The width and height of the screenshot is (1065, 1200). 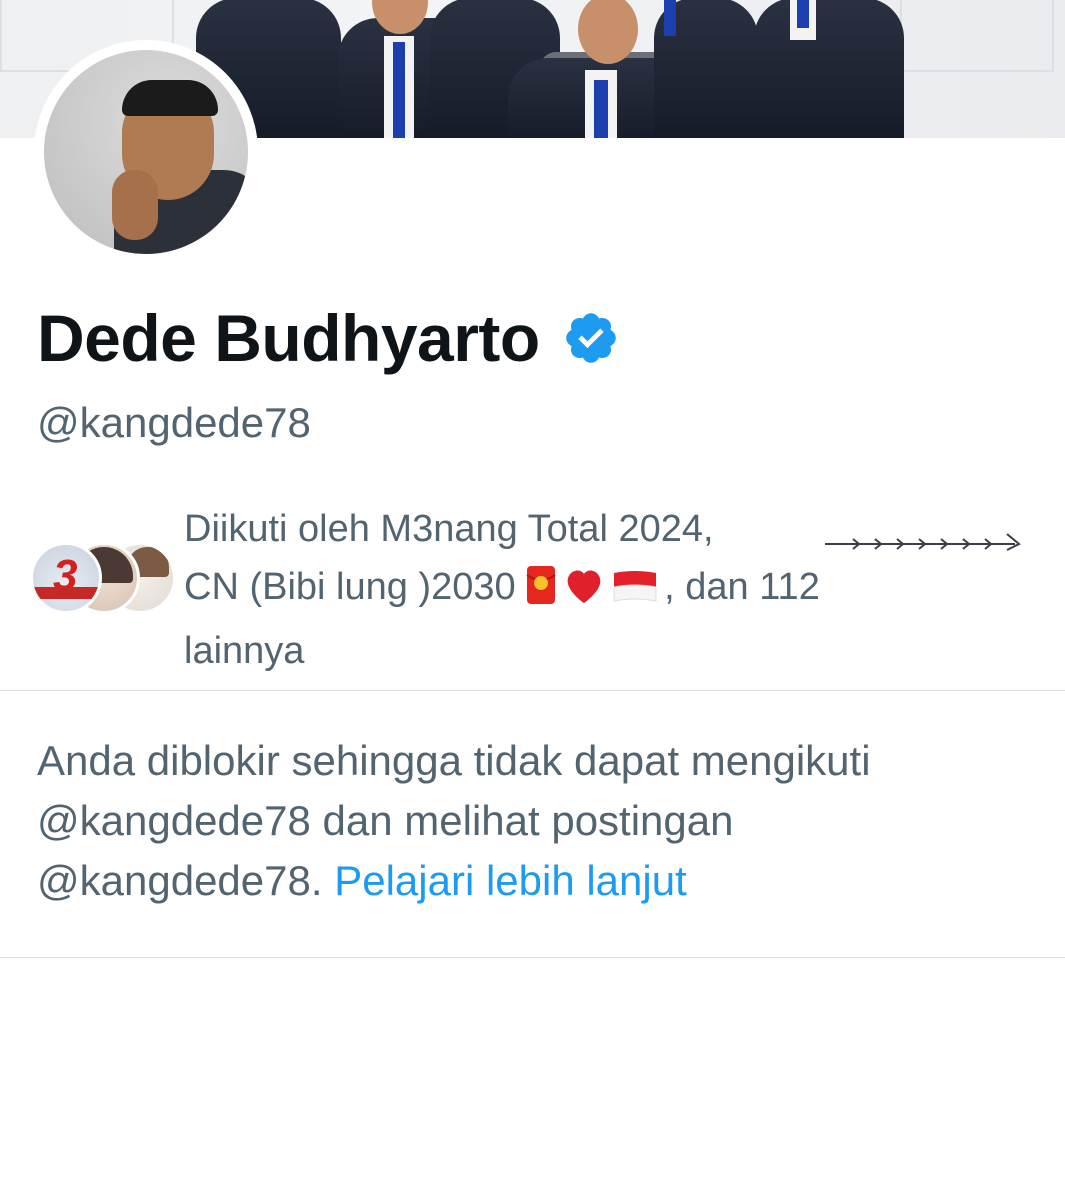 I want to click on arrow-decoration-icon, so click(x=923, y=544).